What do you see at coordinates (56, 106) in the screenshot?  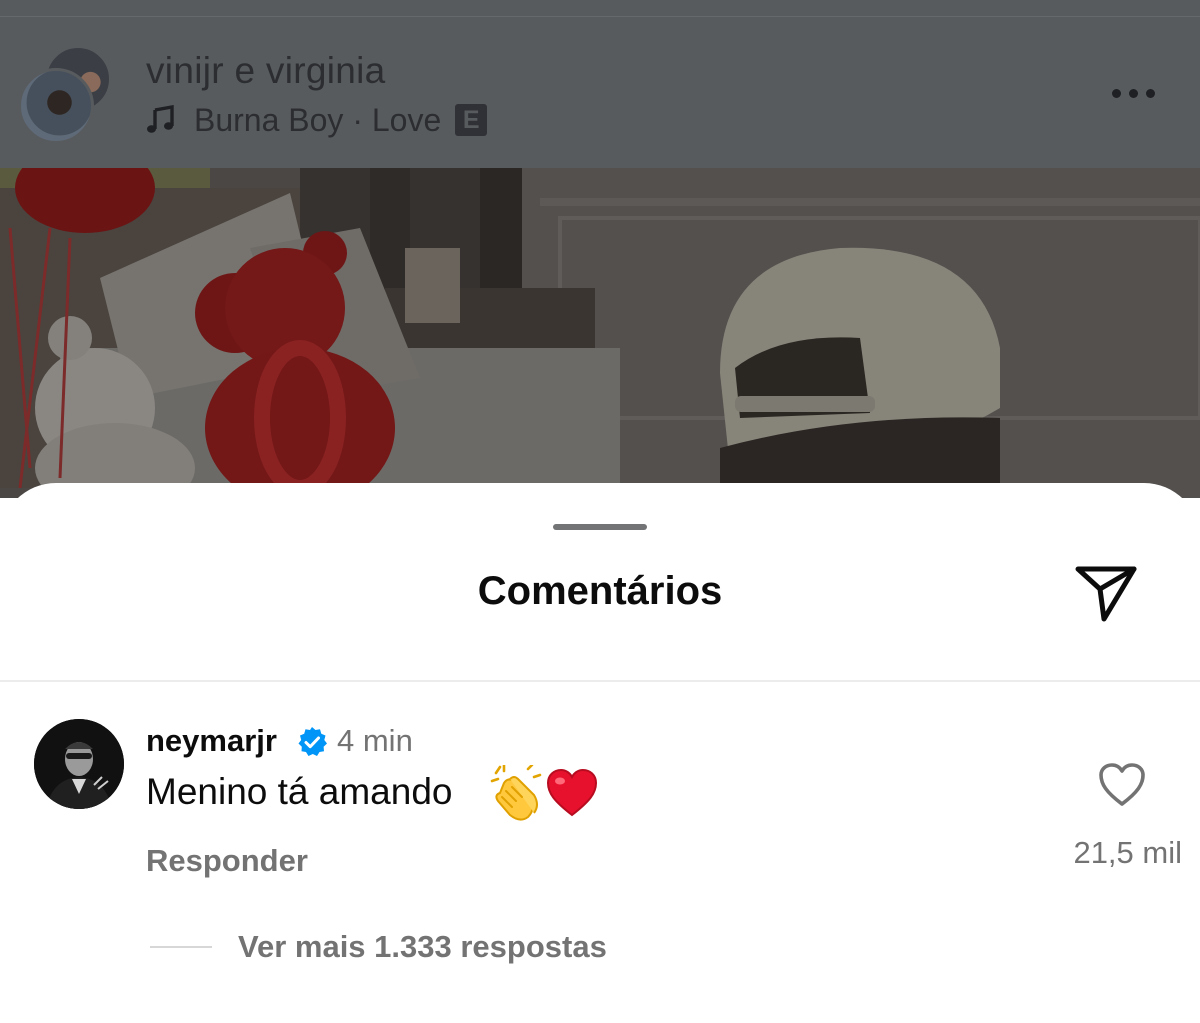 I see `avatar-vinijr` at bounding box center [56, 106].